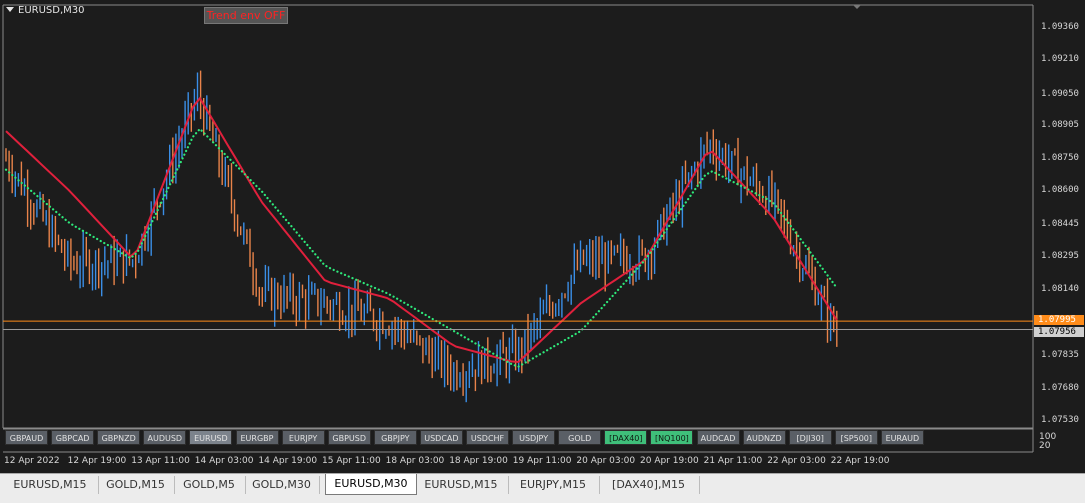 The height and width of the screenshot is (503, 1085). I want to click on time-axis-label: 20 Apr 03:00, so click(606, 461).